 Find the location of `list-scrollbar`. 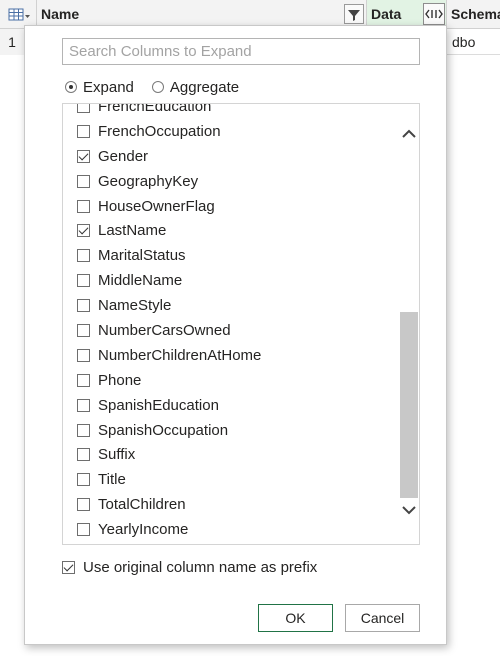

list-scrollbar is located at coordinates (409, 324).